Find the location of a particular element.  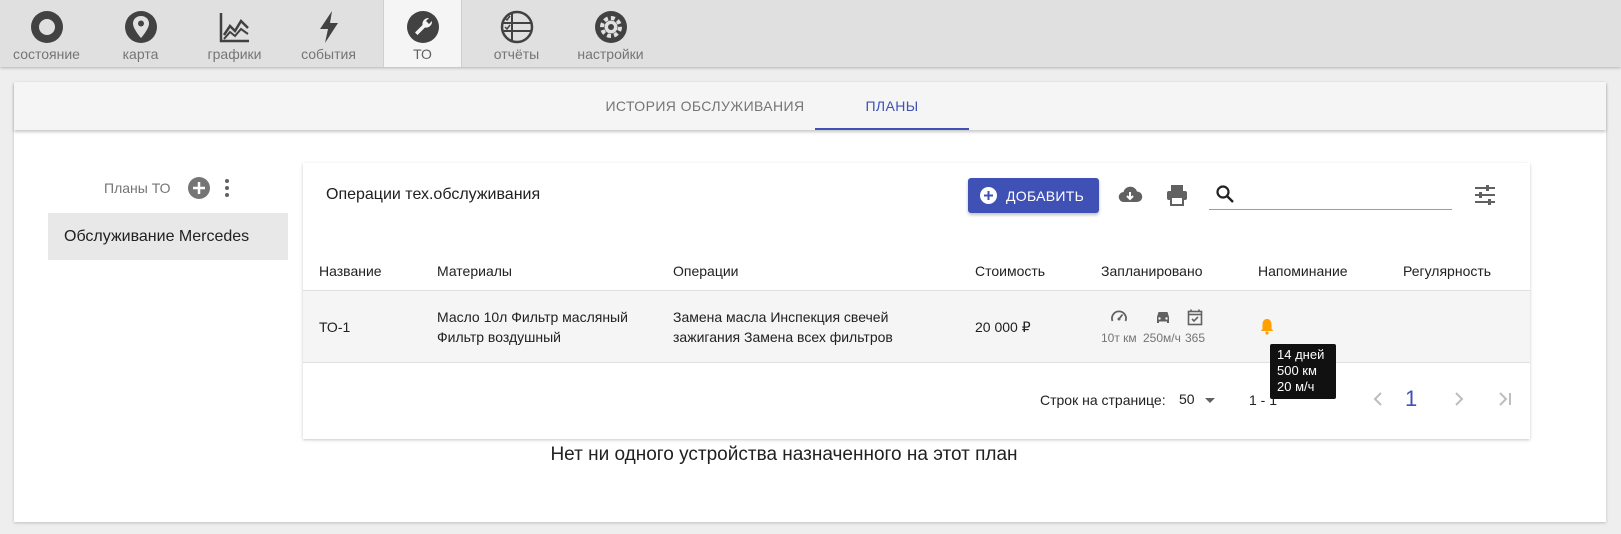

nav-item-label: отчёты is located at coordinates (516, 54).